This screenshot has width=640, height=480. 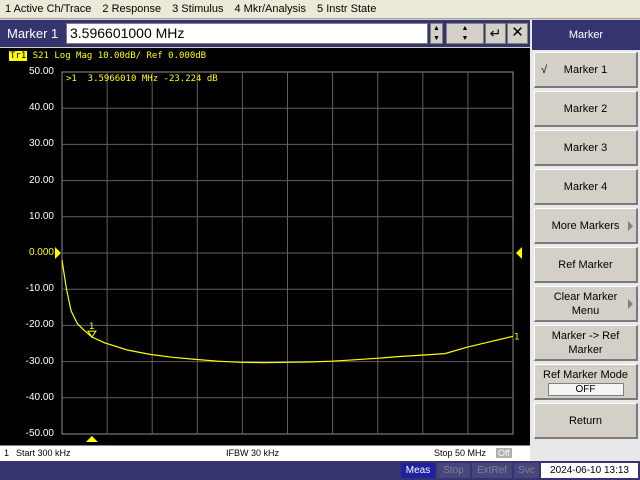 I want to click on ref-level-right-arrow-icon, so click(x=519, y=253).